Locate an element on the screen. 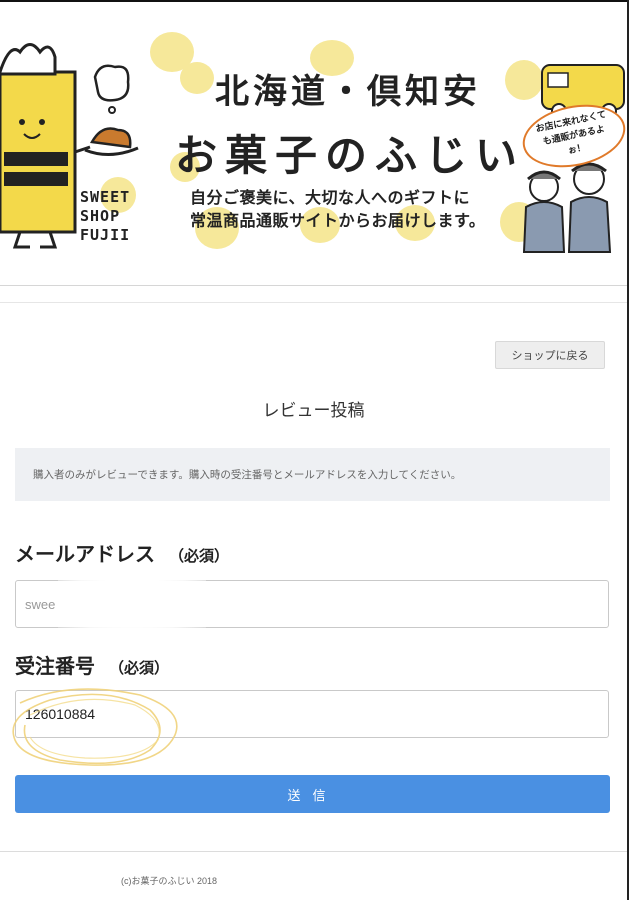  brand-line: SWEET is located at coordinates (105, 197).